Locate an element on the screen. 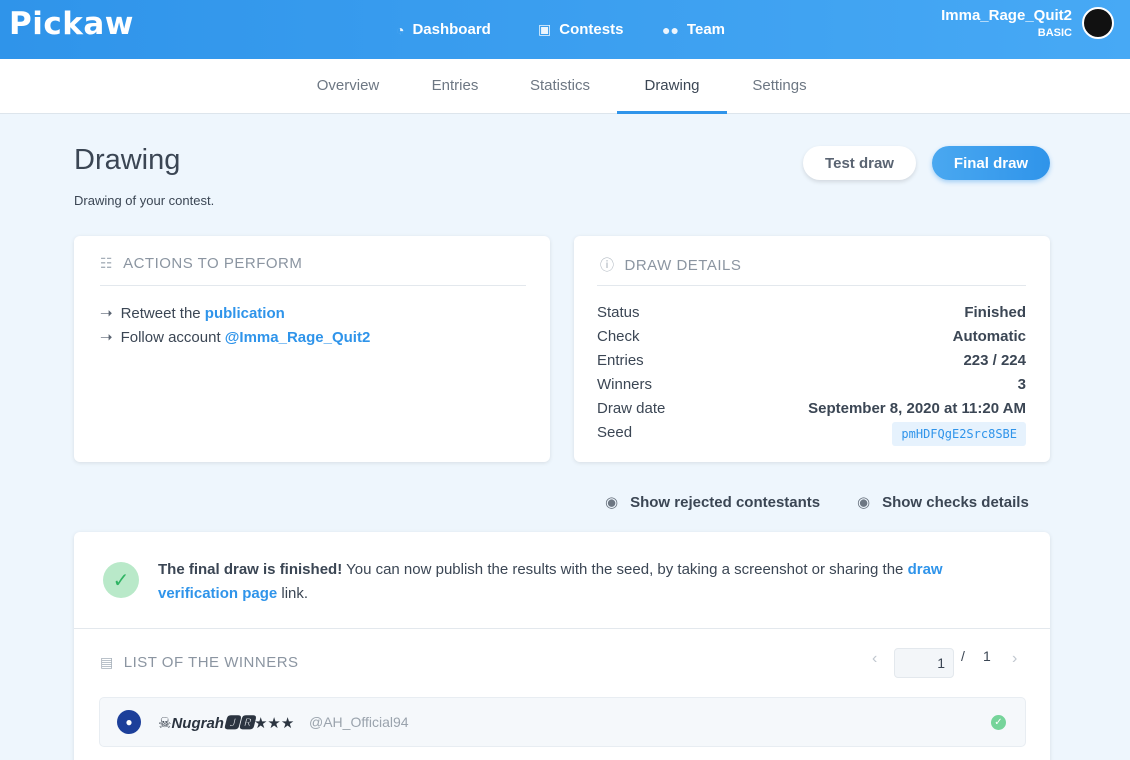  verified-check-icon: ✓ is located at coordinates (998, 722).